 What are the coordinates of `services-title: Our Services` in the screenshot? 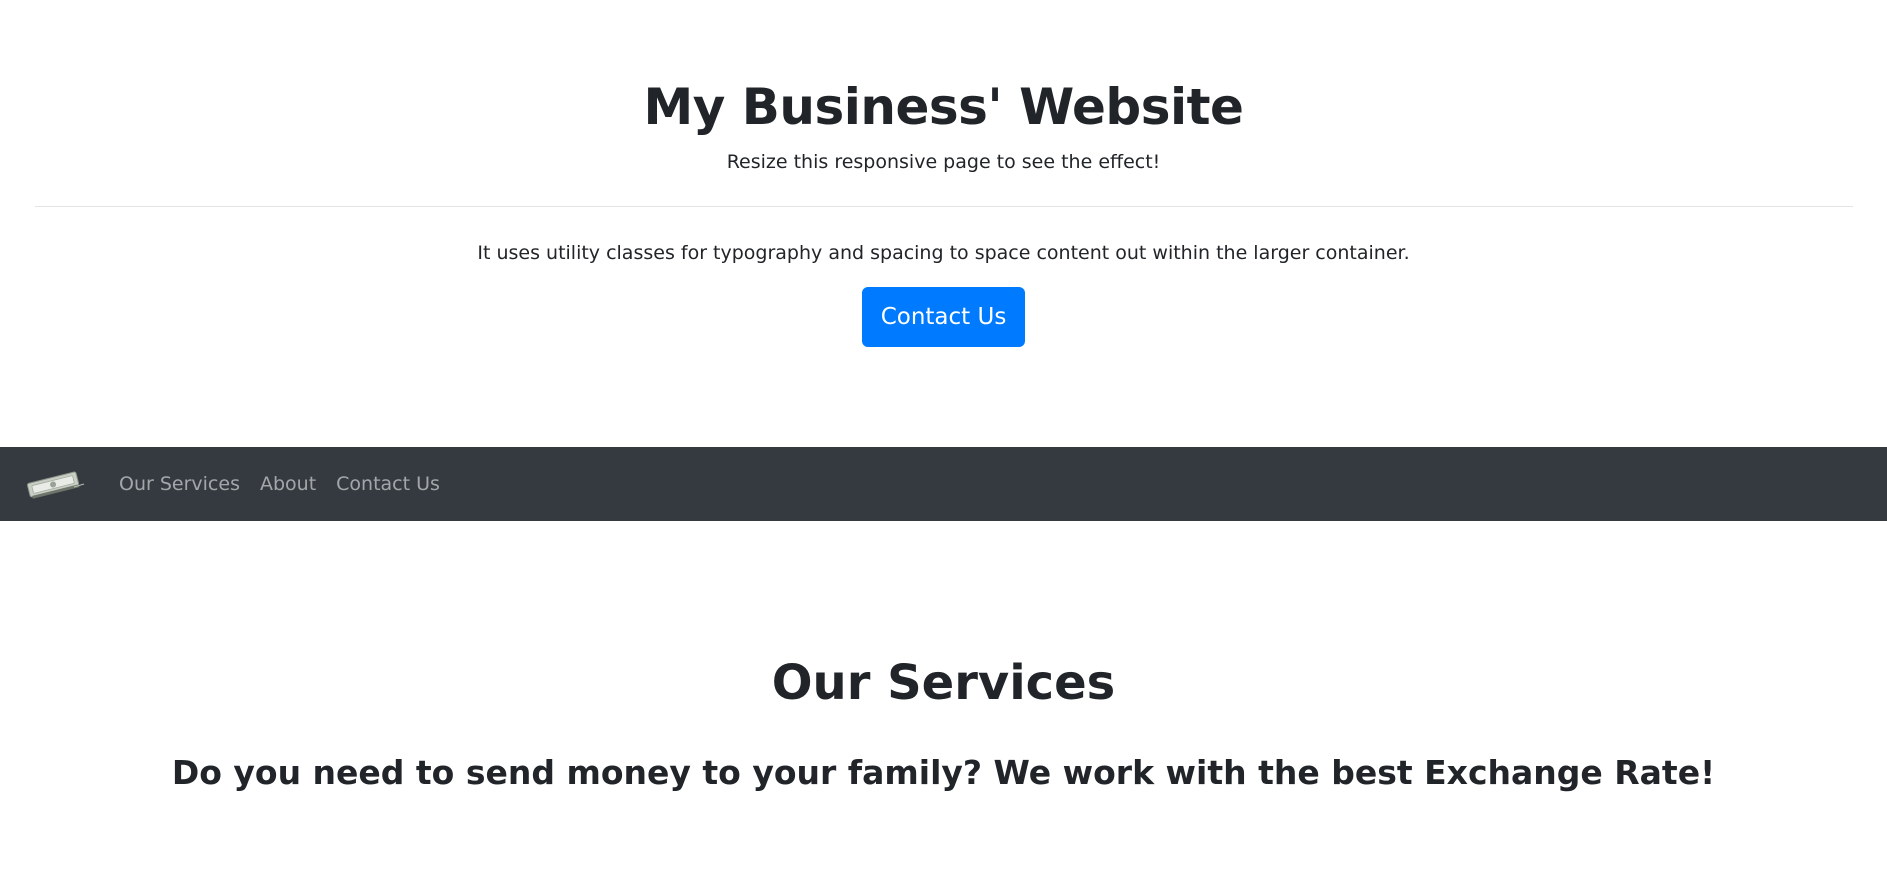 It's located at (943, 683).